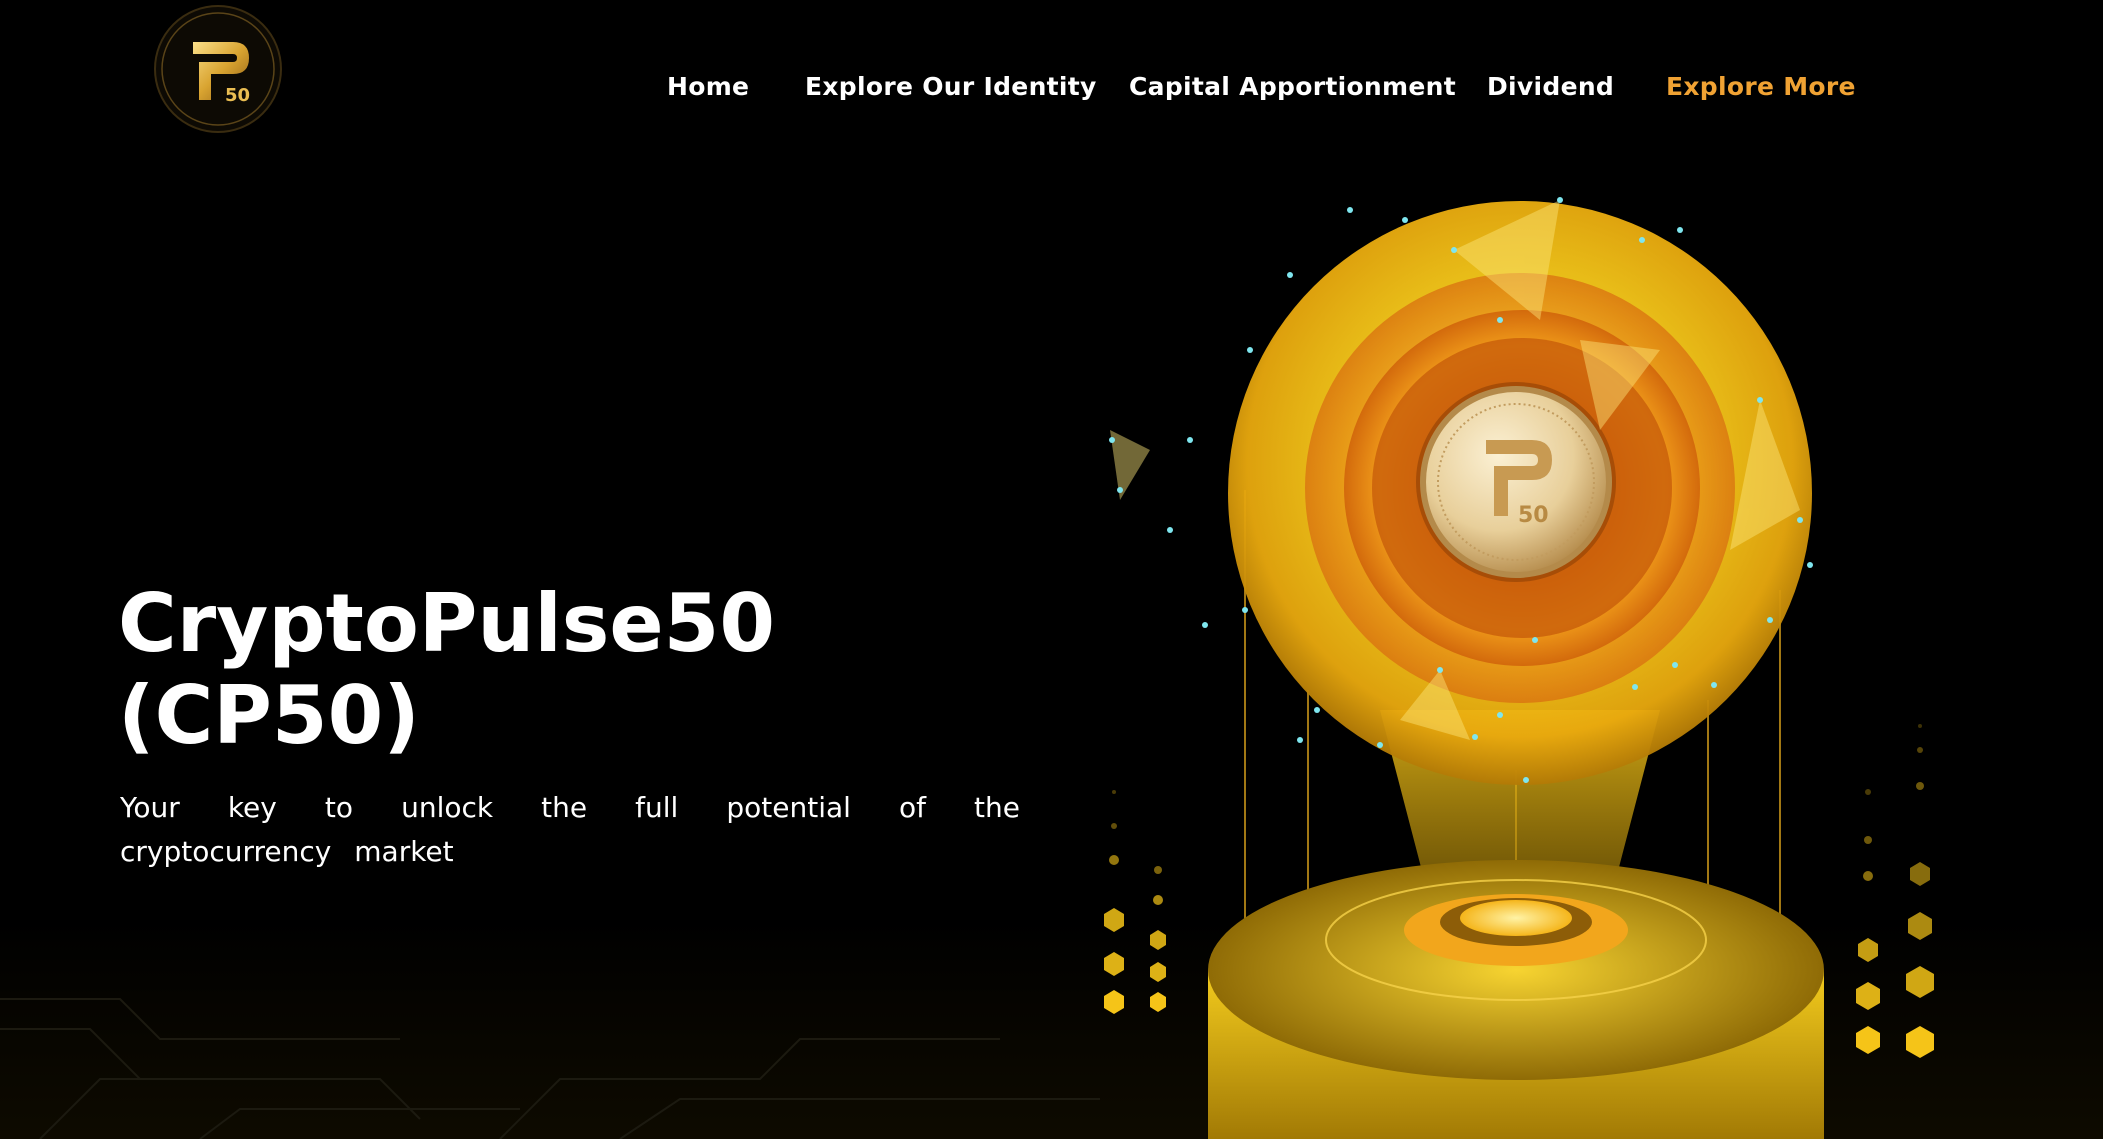 This screenshot has height=1139, width=2103. What do you see at coordinates (1550, 86) in the screenshot?
I see `nav-dividend: Dividend` at bounding box center [1550, 86].